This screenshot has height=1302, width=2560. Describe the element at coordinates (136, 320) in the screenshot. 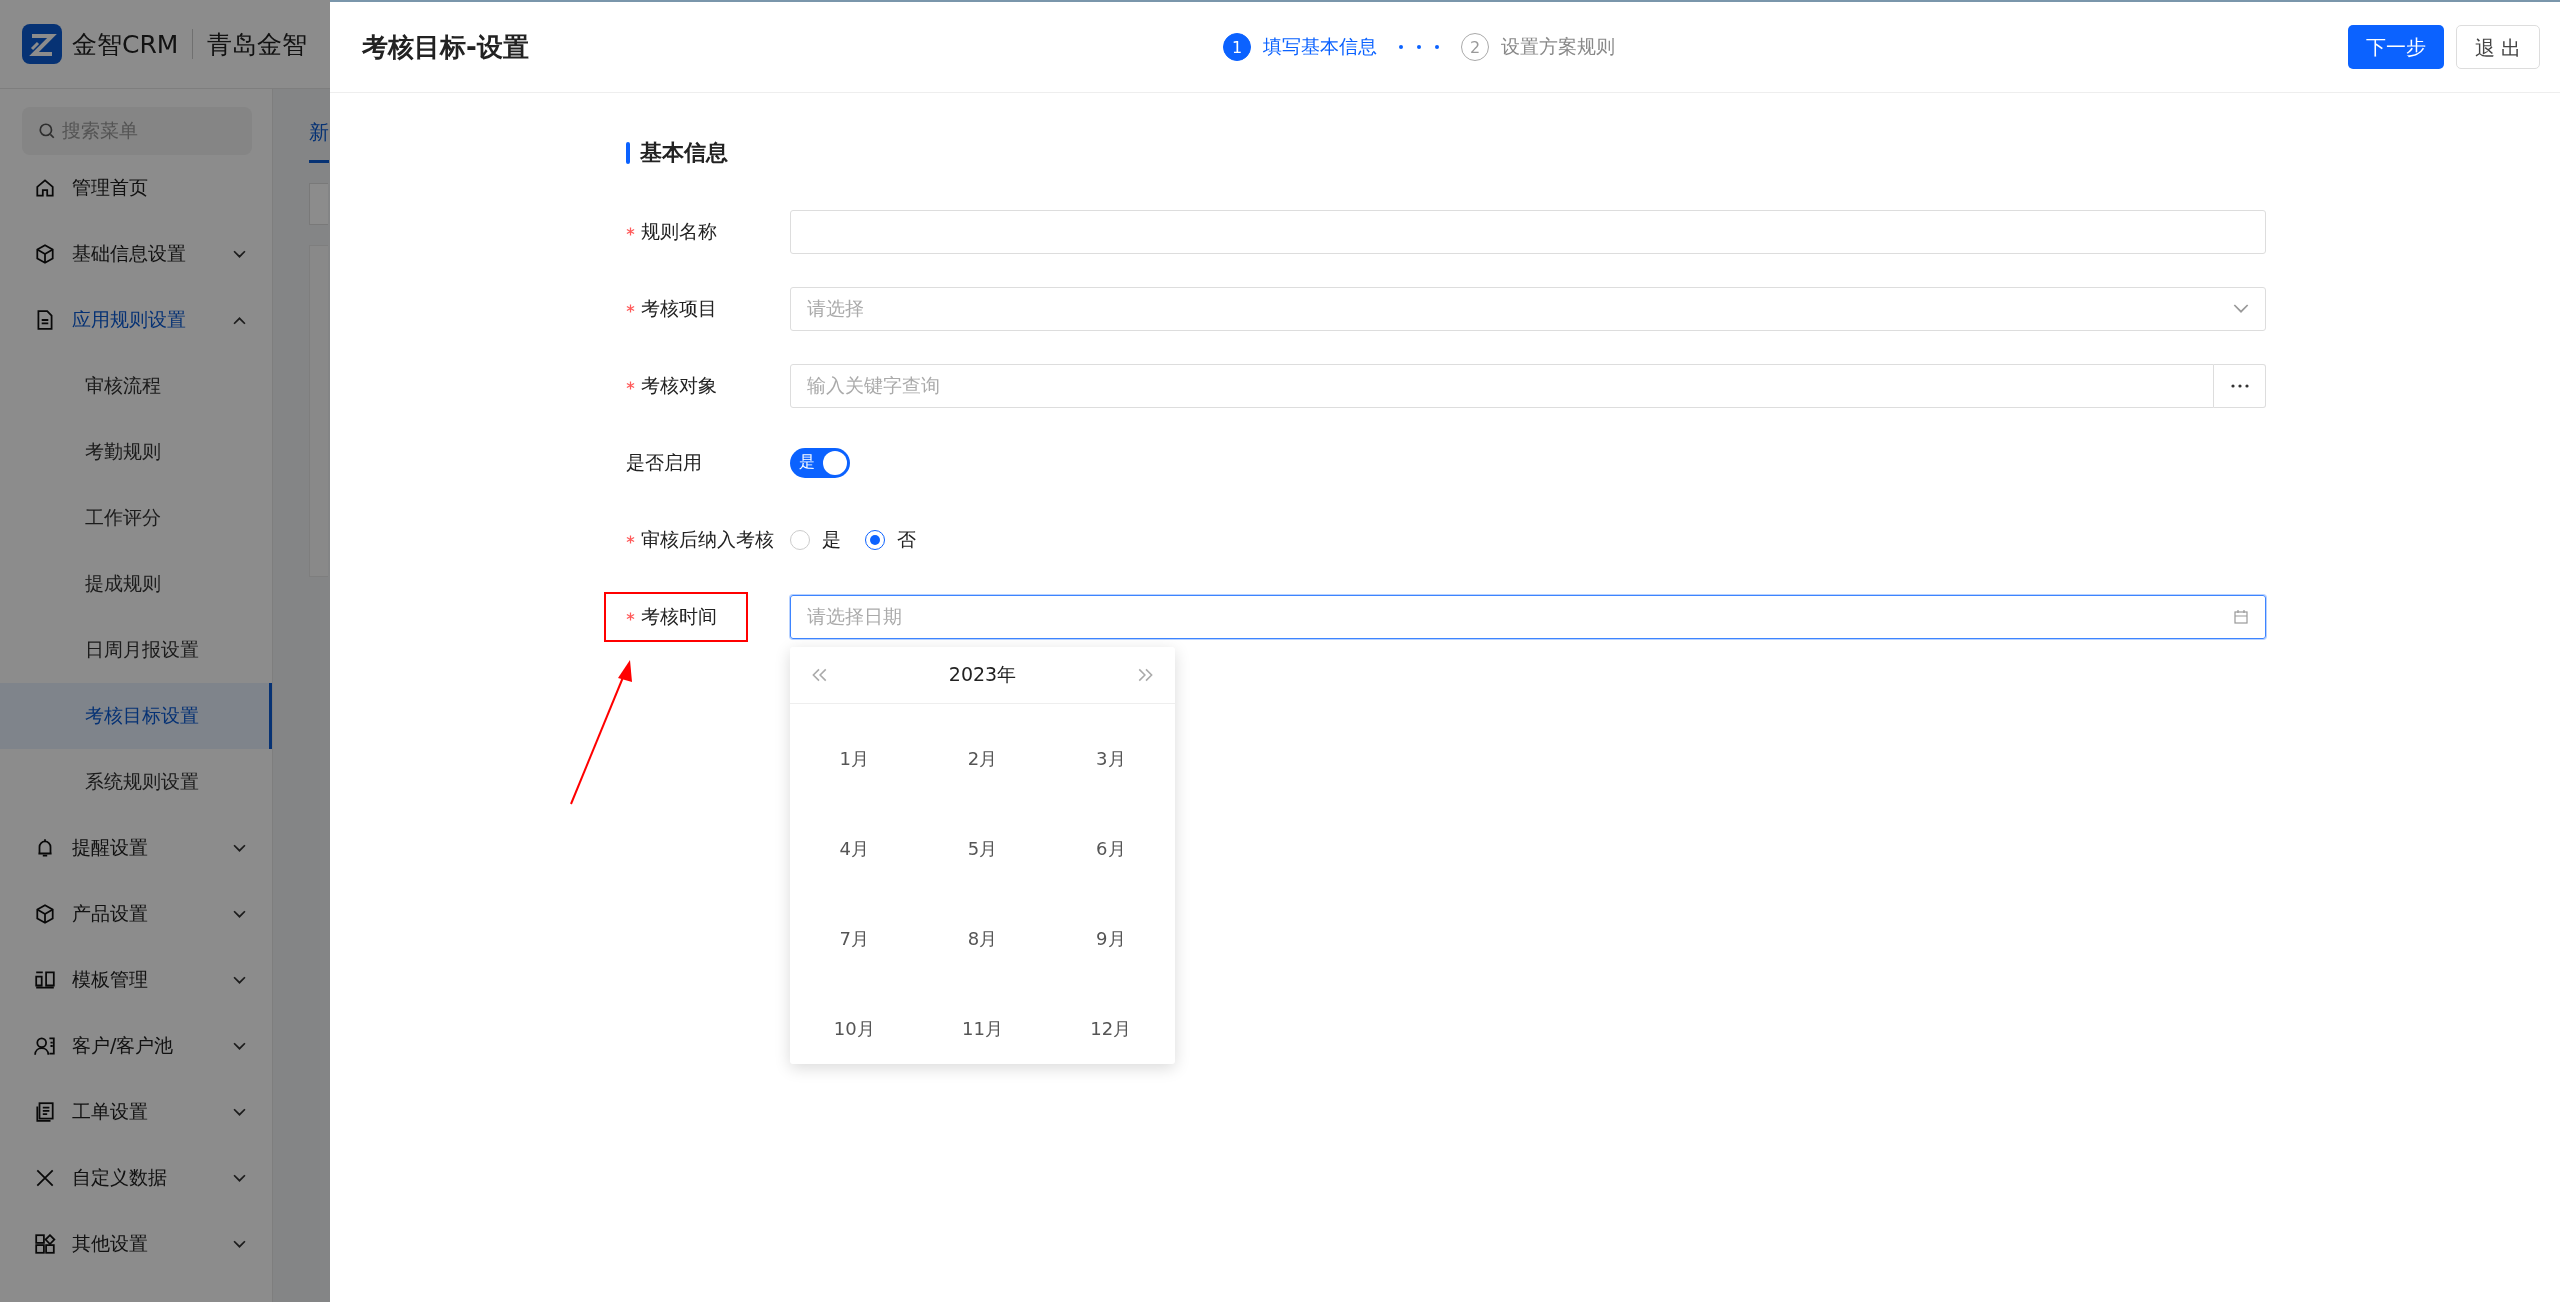

I see `menu-item: 应用规则设置` at that location.